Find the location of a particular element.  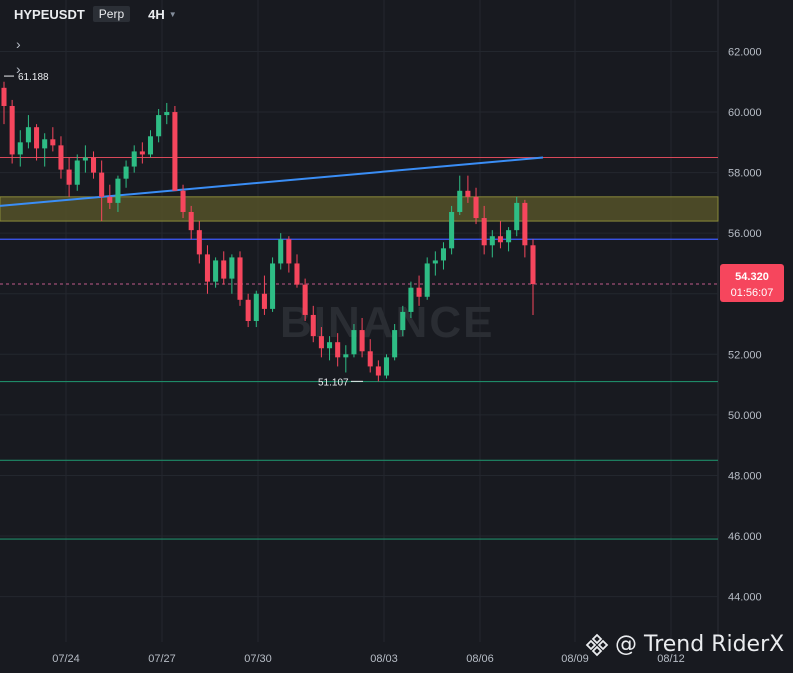

symbol-name: HYPEUSDT is located at coordinates (49, 14).